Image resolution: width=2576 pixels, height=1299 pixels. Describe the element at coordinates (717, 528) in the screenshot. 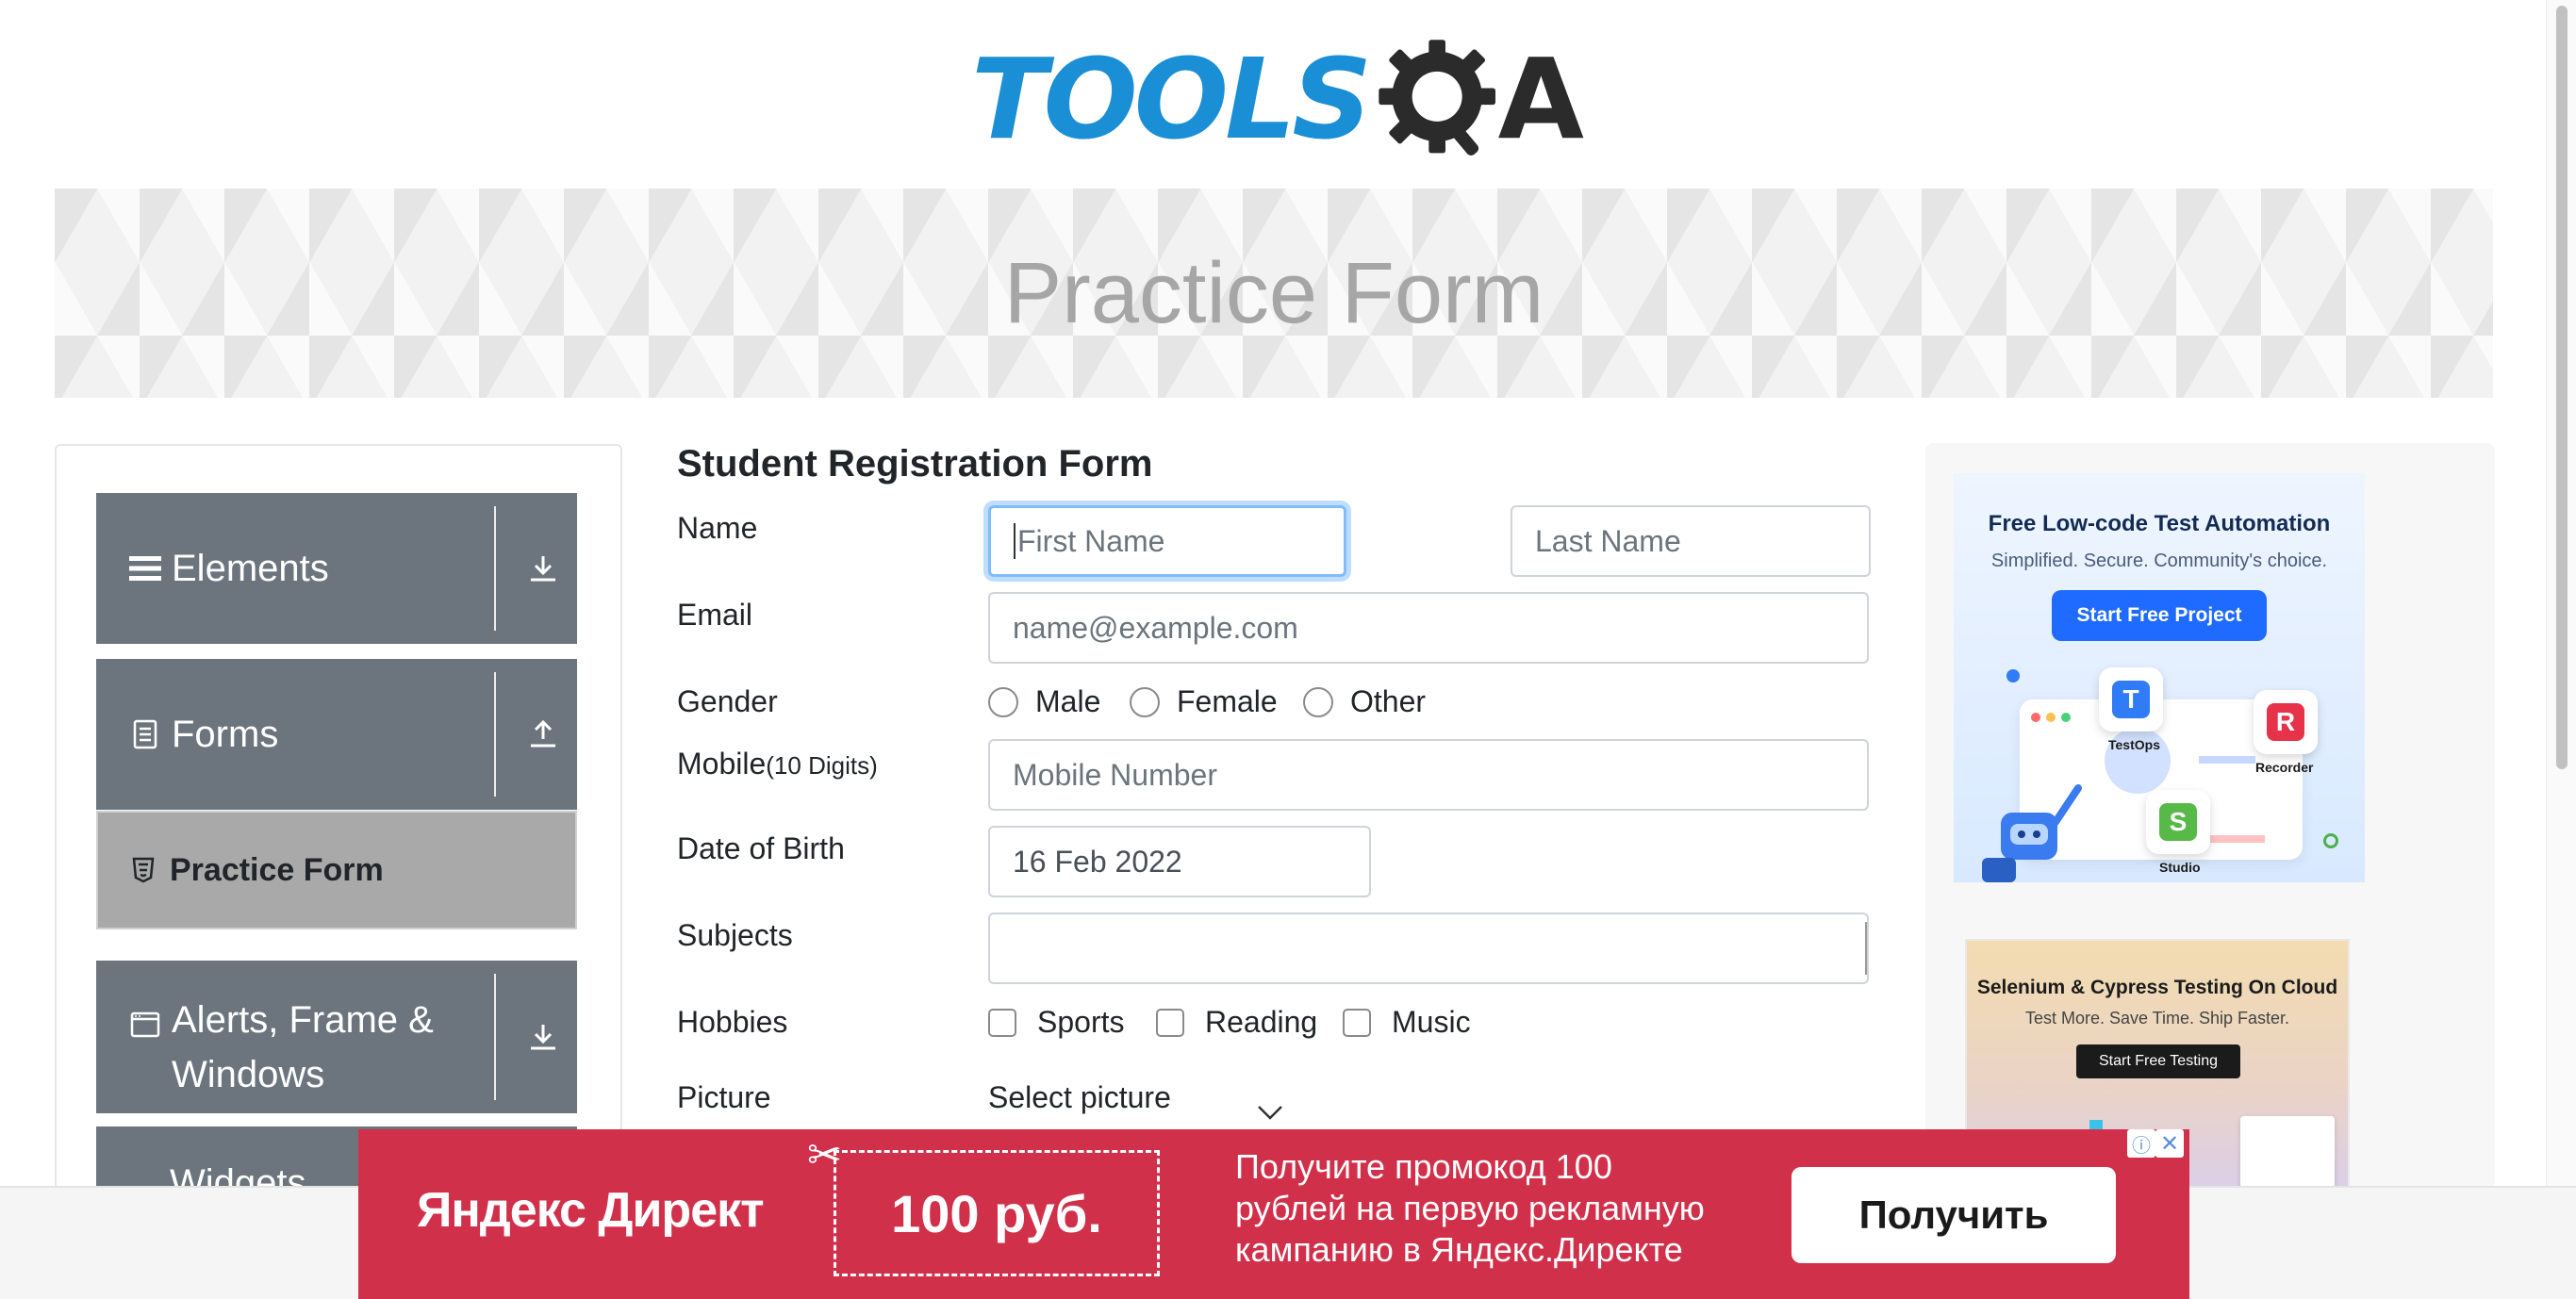

I see `name-label: Name` at that location.